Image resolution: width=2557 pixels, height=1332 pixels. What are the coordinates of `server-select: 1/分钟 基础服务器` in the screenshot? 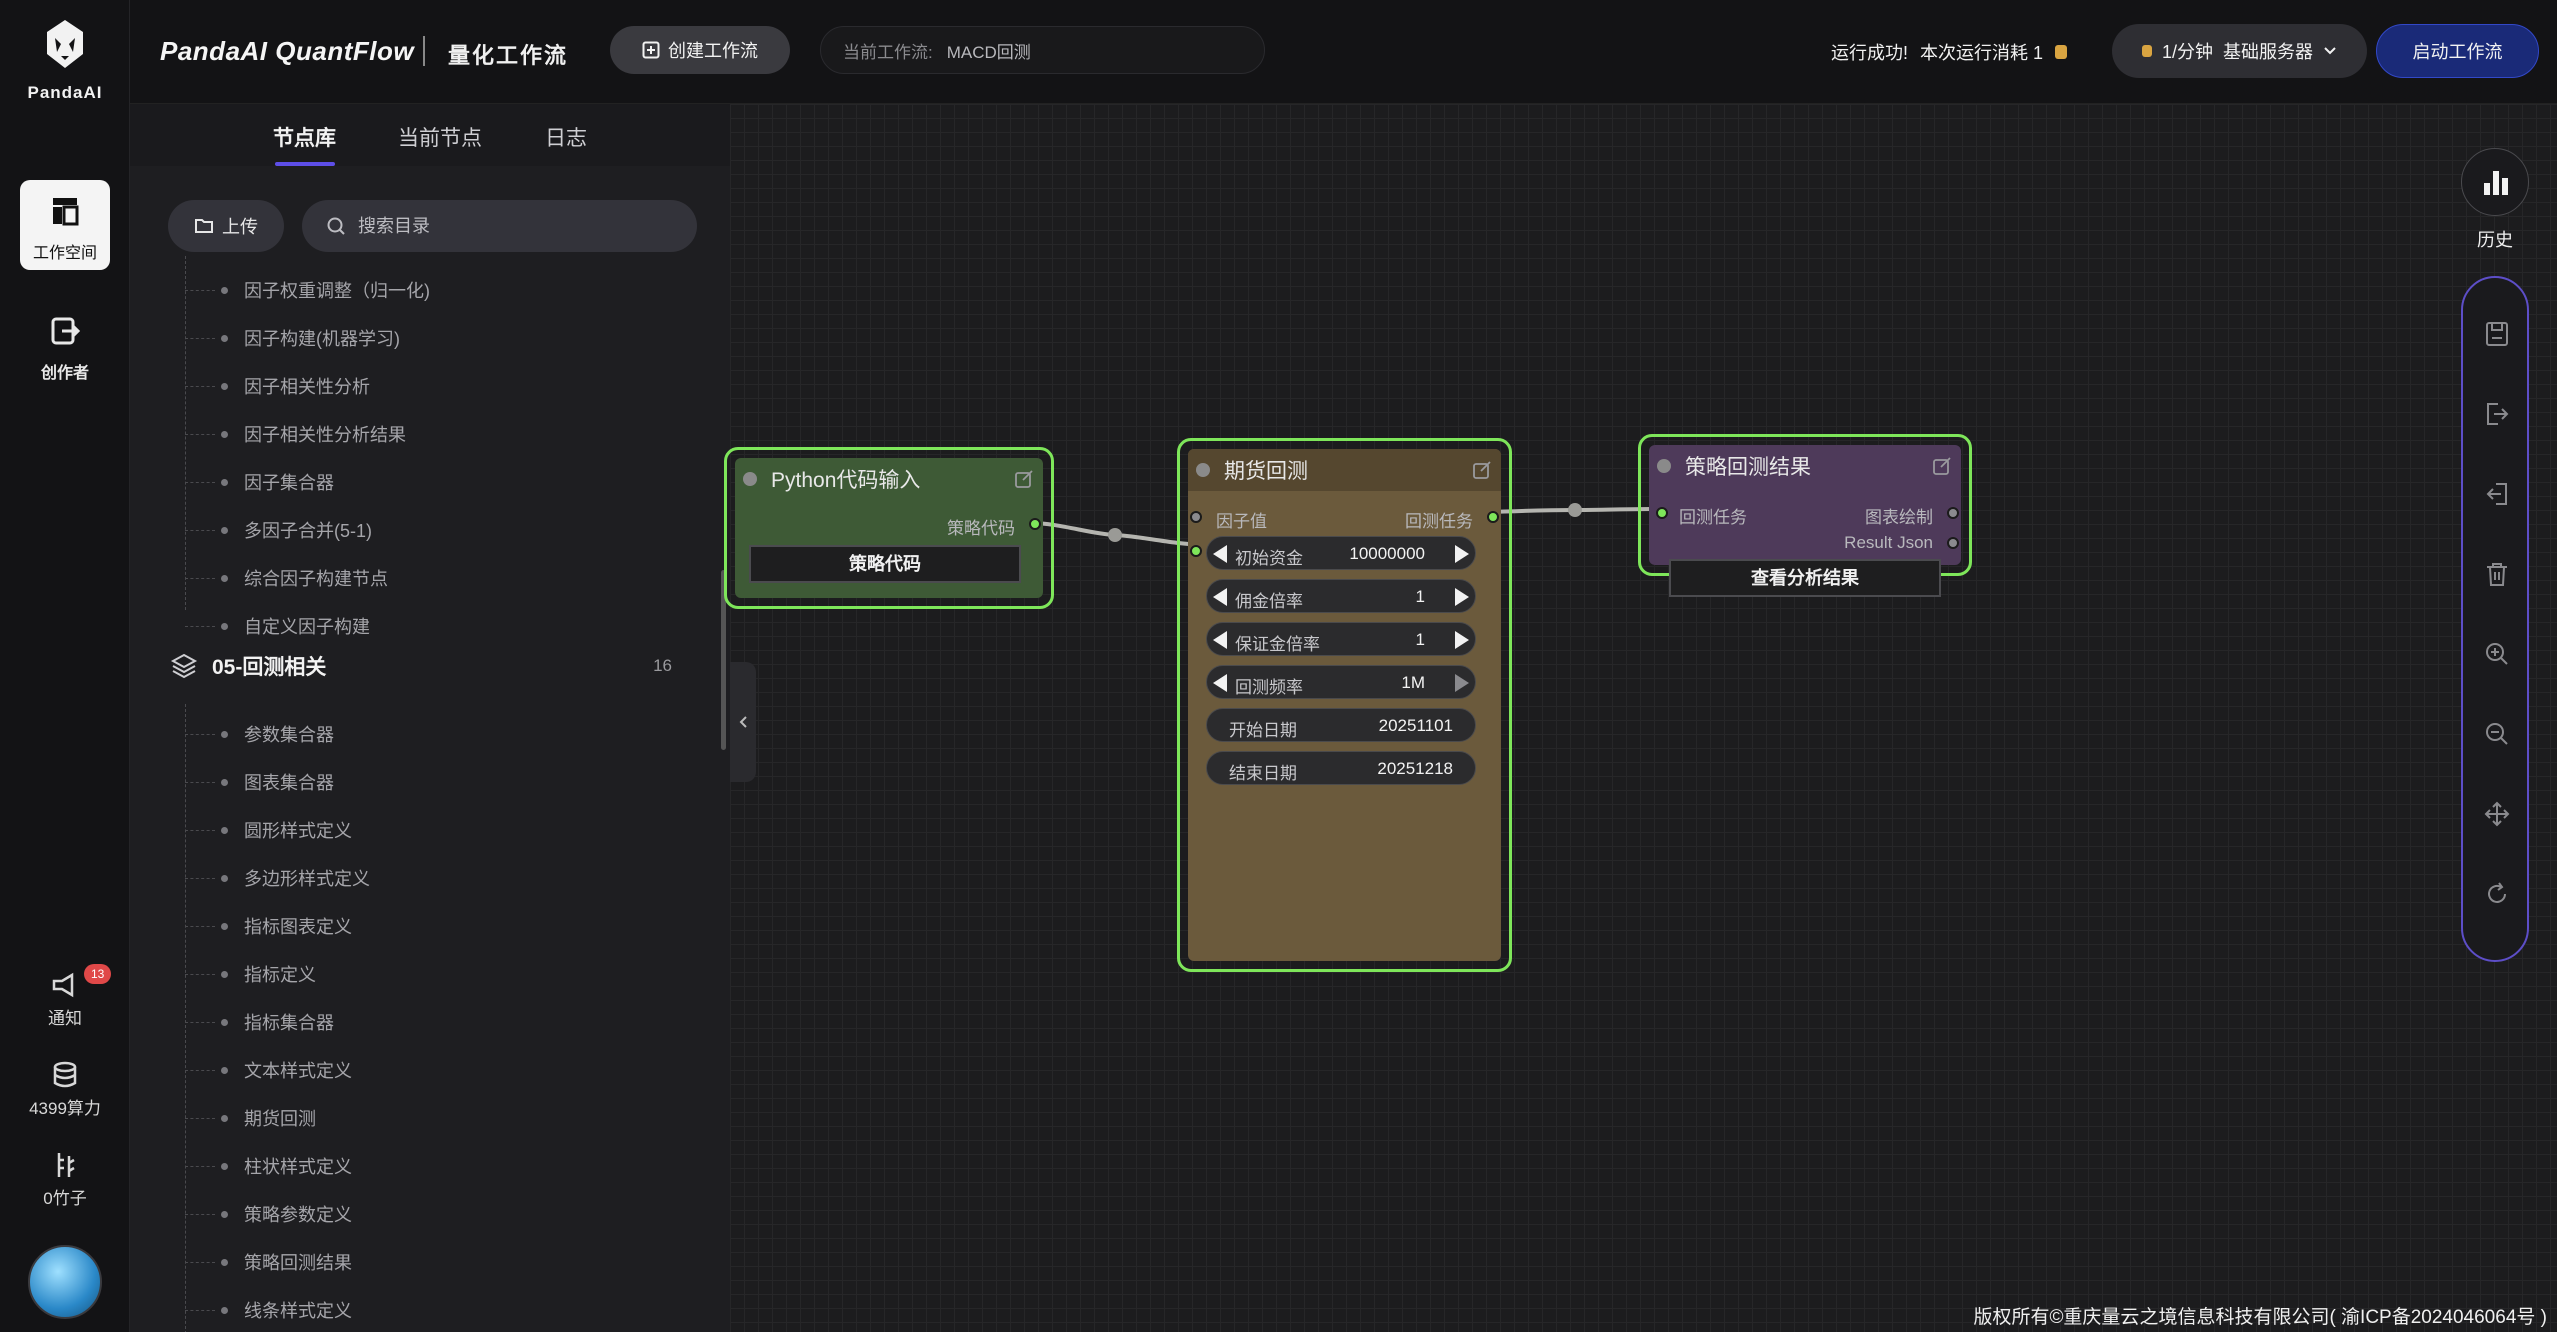 It's located at (2239, 51).